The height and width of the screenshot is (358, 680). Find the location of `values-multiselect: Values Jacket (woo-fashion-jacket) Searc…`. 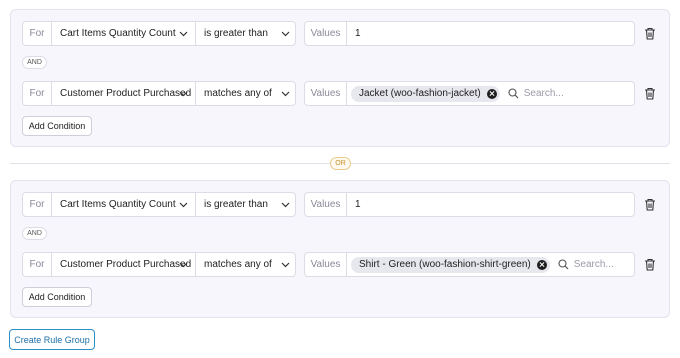

values-multiselect: Values Jacket (woo-fashion-jacket) Searc… is located at coordinates (469, 93).